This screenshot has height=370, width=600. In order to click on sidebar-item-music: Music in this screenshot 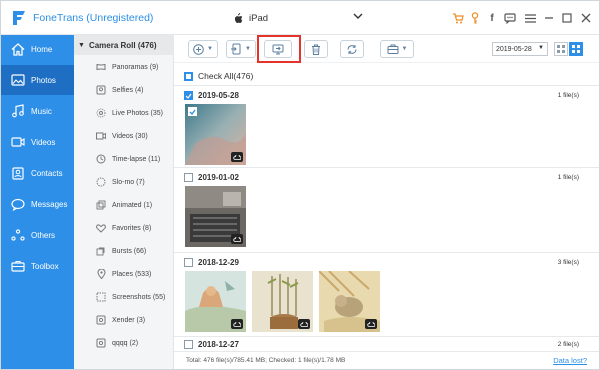, I will do `click(37, 111)`.